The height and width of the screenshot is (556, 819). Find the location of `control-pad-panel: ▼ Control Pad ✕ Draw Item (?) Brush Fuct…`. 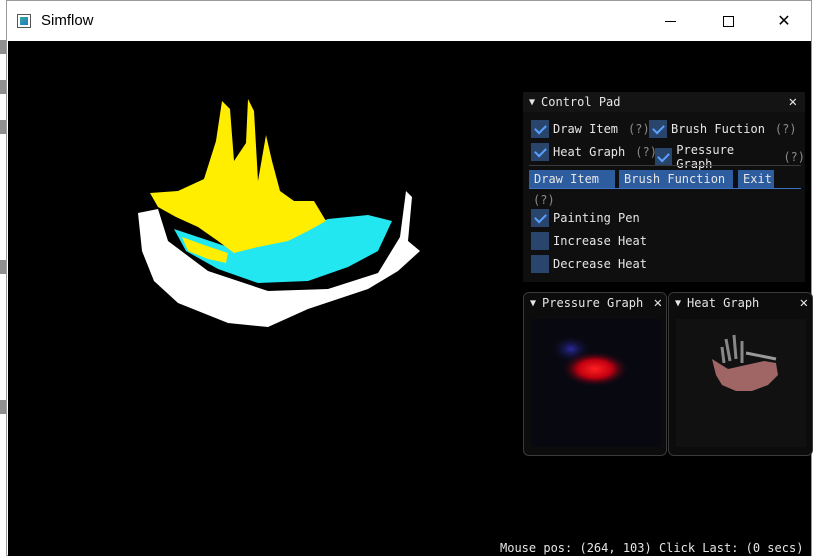

control-pad-panel: ▼ Control Pad ✕ Draw Item (?) Brush Fuct… is located at coordinates (664, 187).